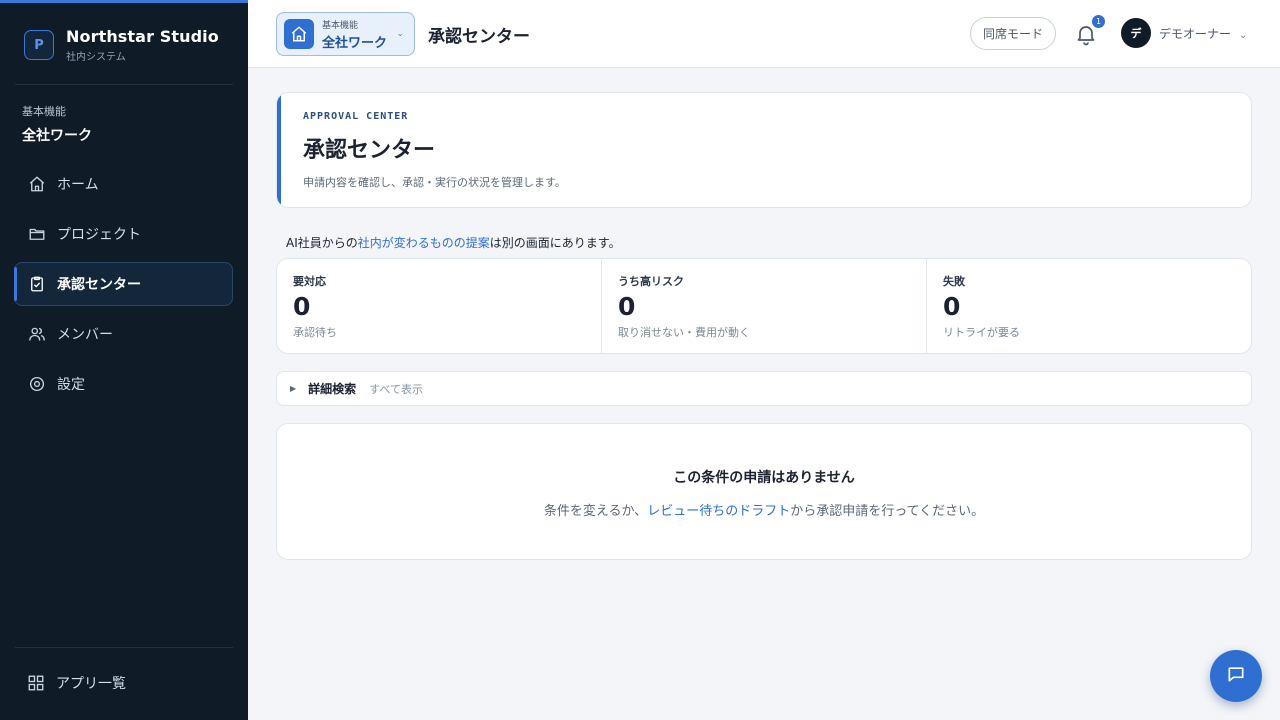  Describe the element at coordinates (684, 332) in the screenshot. I see `stat-sub: 取り消せない・費用が動く` at that location.